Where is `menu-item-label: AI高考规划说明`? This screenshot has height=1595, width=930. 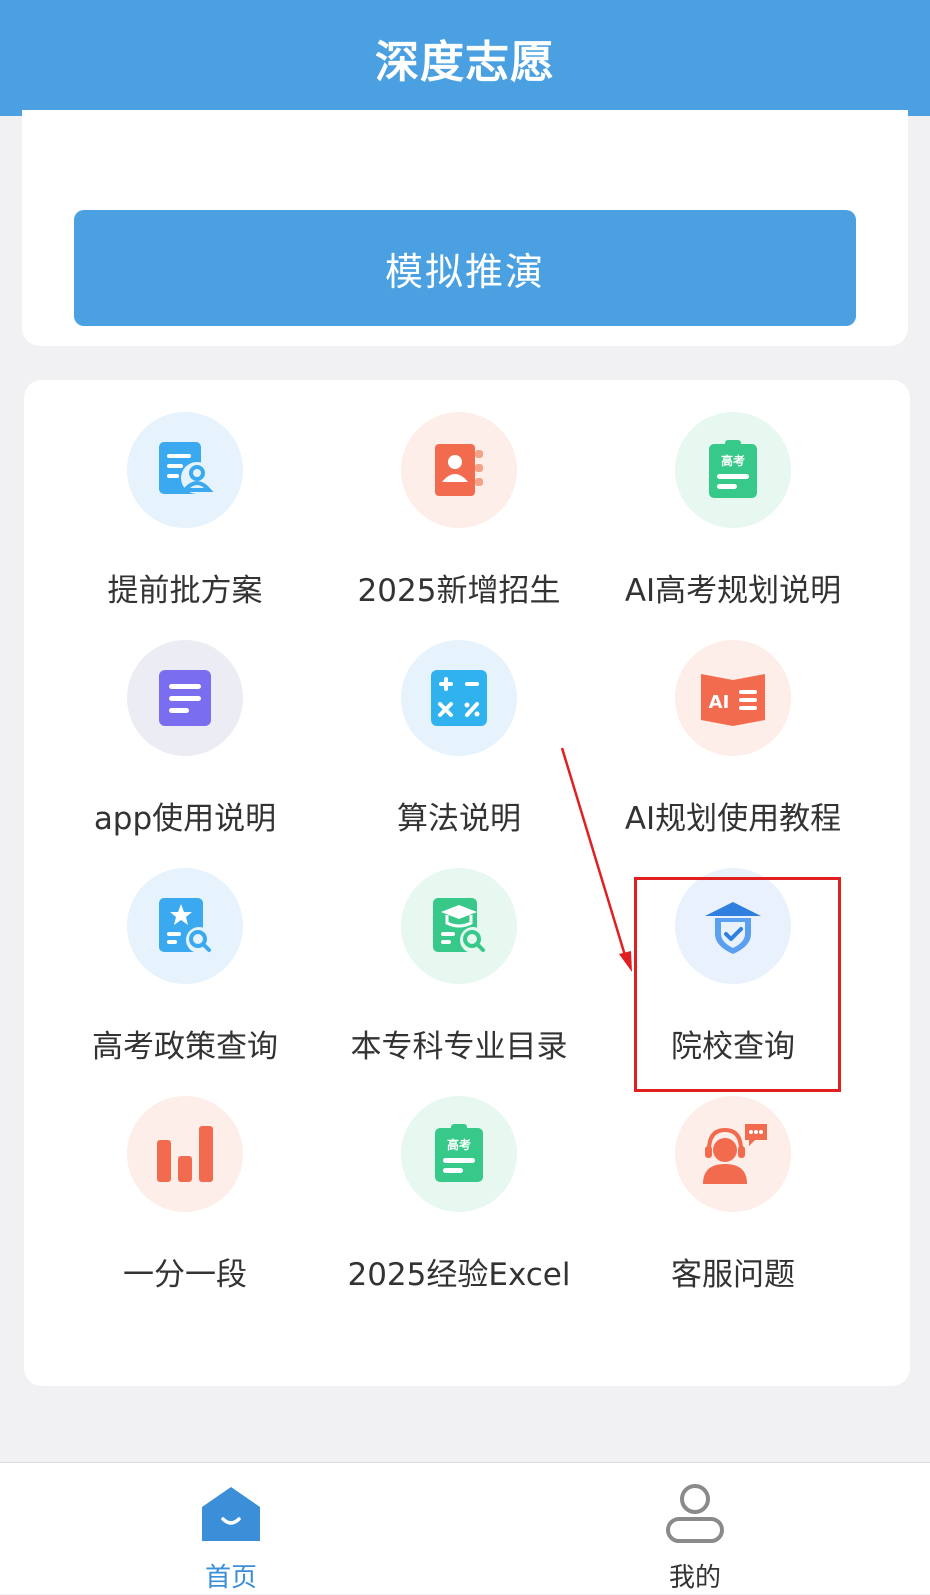 menu-item-label: AI高考规划说明 is located at coordinates (733, 591).